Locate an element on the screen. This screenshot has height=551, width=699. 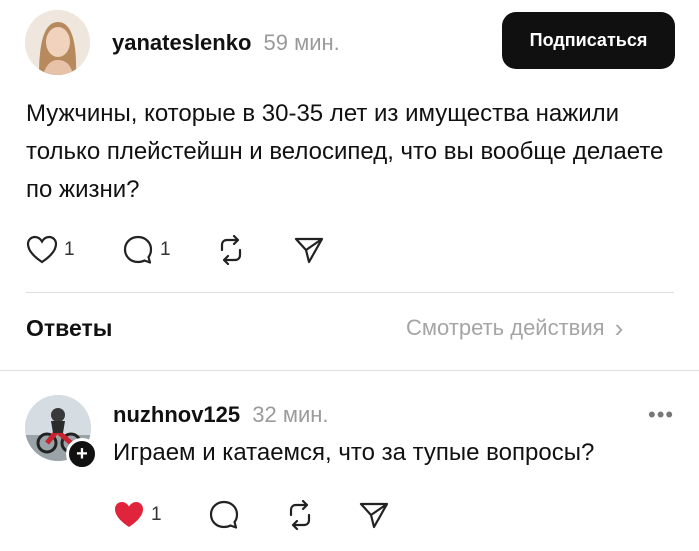
post-header: yanateslenko 59 мин. is located at coordinates (226, 43).